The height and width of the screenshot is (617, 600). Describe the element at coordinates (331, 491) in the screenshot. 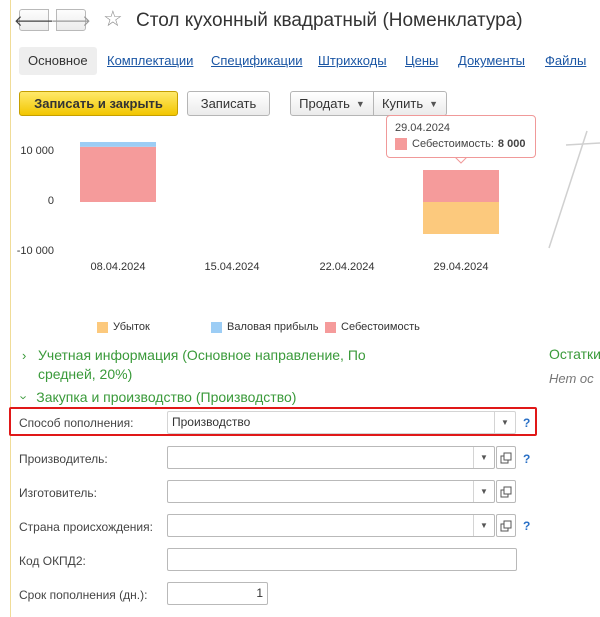

I see `manufacturer-field: ▼` at that location.